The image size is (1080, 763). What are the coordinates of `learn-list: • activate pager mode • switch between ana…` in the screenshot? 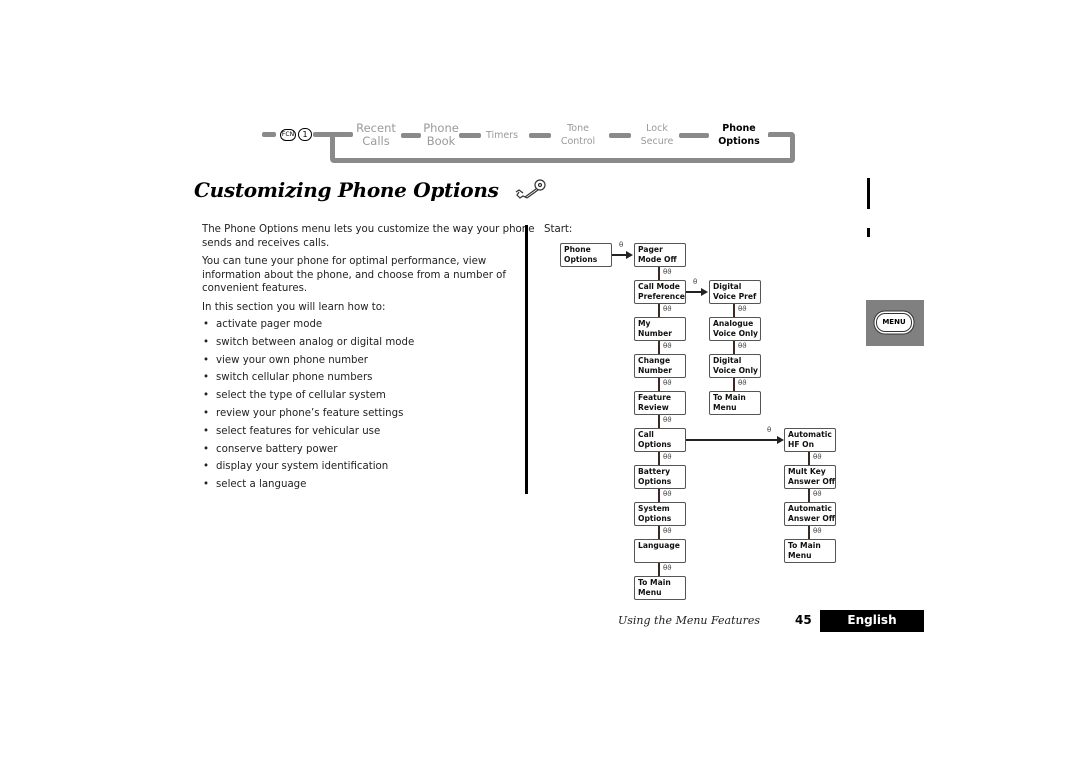 It's located at (308, 407).